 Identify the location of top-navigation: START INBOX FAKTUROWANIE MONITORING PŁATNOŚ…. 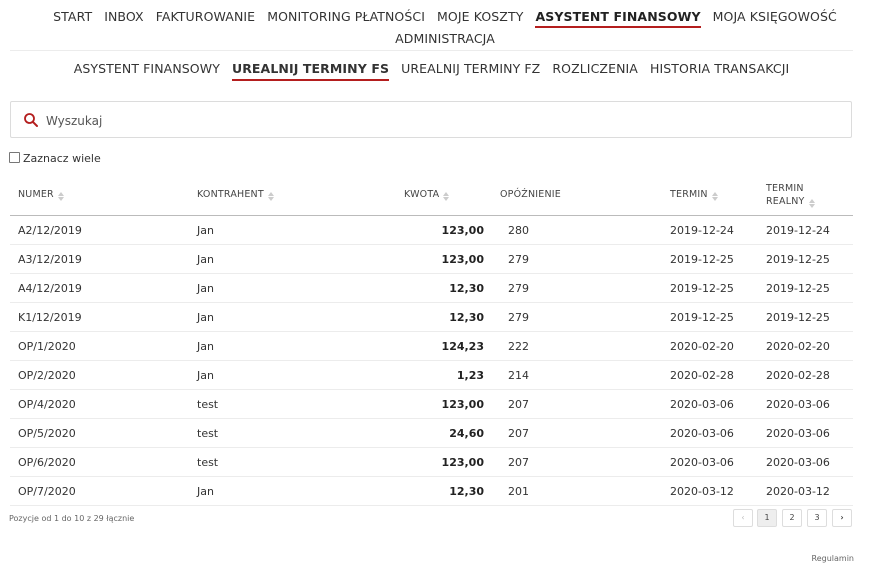
(445, 28).